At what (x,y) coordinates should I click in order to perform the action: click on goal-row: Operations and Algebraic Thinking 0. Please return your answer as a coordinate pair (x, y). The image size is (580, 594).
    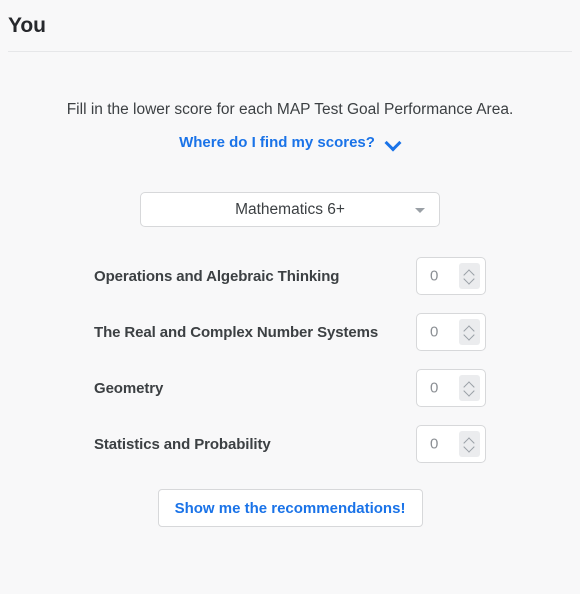
    Looking at the image, I should click on (290, 276).